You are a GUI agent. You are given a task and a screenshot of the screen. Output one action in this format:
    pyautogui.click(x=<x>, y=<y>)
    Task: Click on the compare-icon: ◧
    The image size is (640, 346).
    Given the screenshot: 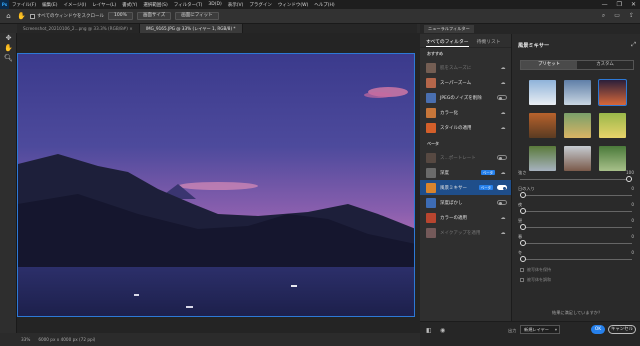 What is the action you would take?
    pyautogui.click(x=429, y=330)
    